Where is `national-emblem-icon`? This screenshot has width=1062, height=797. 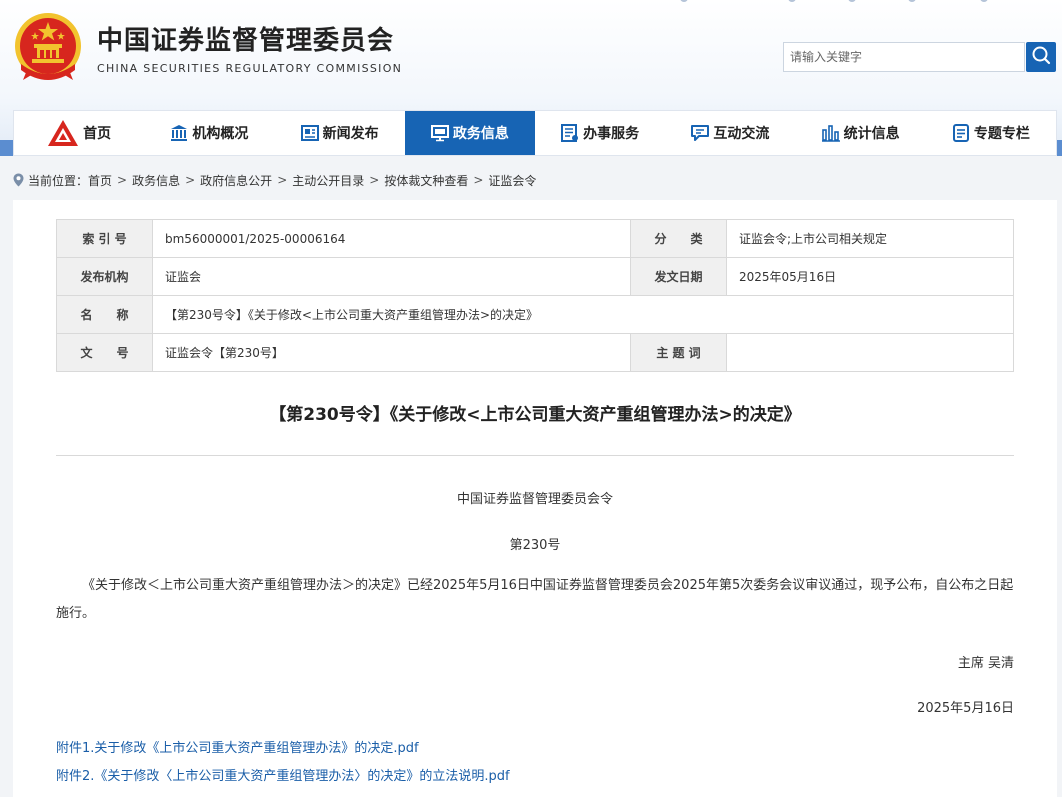 national-emblem-icon is located at coordinates (48, 48).